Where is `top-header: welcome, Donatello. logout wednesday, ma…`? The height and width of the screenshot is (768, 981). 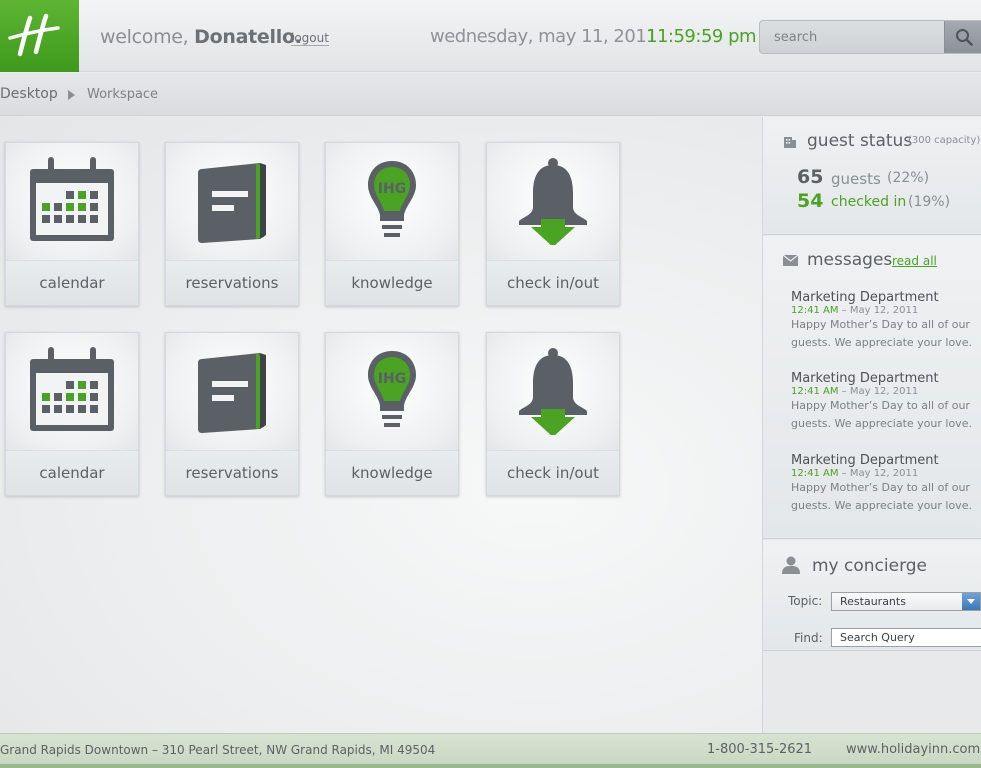 top-header: welcome, Donatello. logout wednesday, ma… is located at coordinates (490, 36).